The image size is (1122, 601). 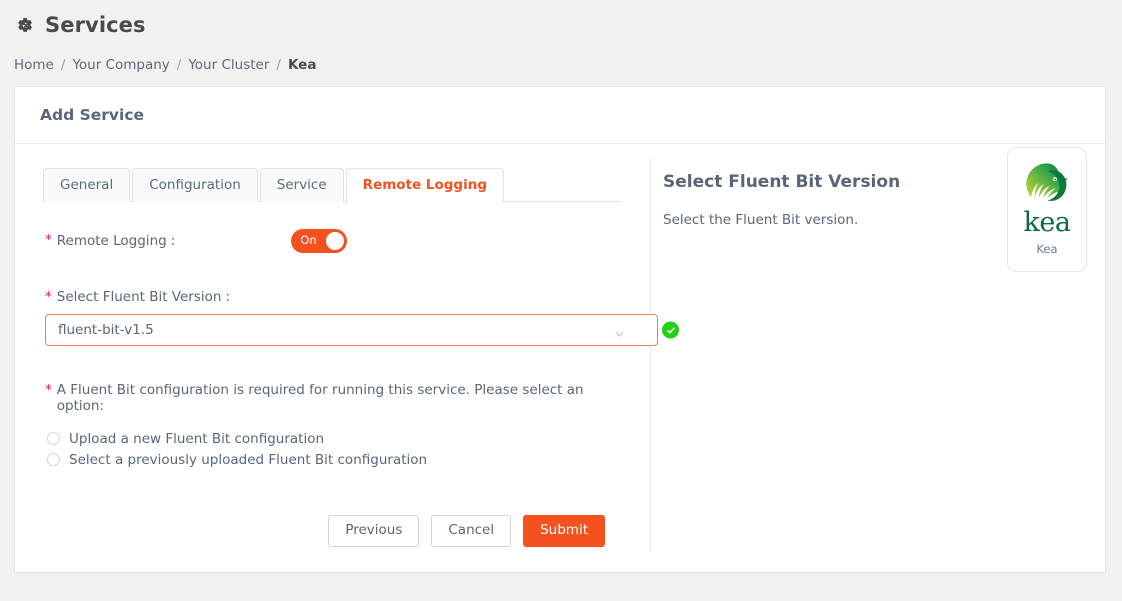 I want to click on previous-button: Previous, so click(x=374, y=531).